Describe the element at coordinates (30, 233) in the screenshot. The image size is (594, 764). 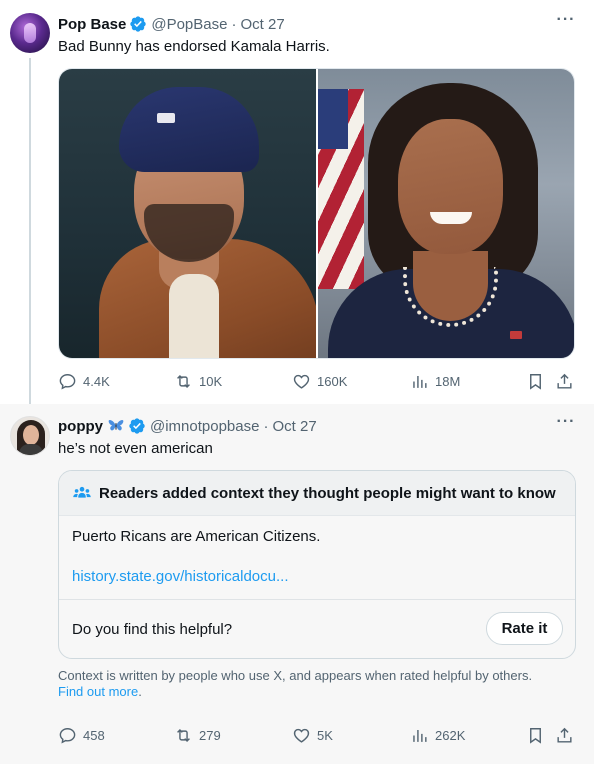
I see `thread-connector-line` at that location.